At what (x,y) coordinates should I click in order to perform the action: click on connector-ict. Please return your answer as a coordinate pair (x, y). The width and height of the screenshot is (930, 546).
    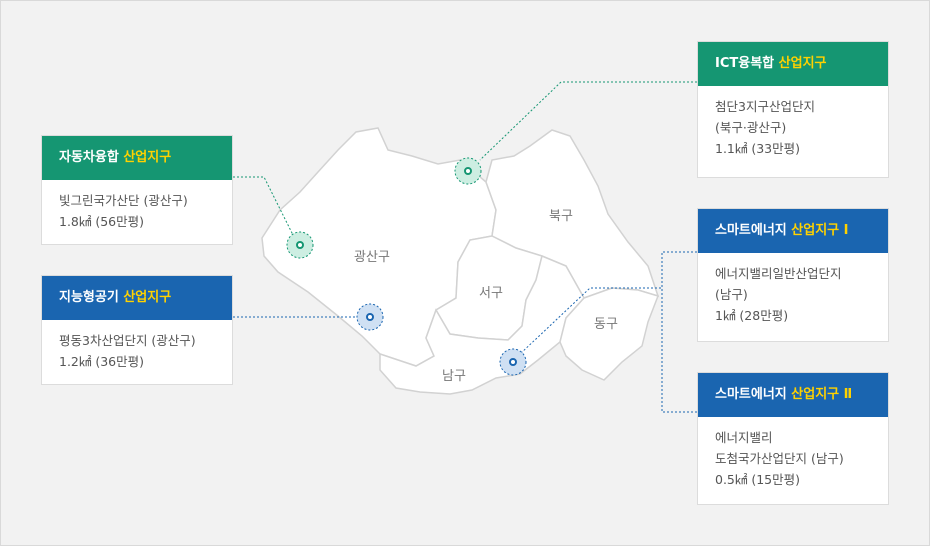
    Looking at the image, I should click on (588, 121).